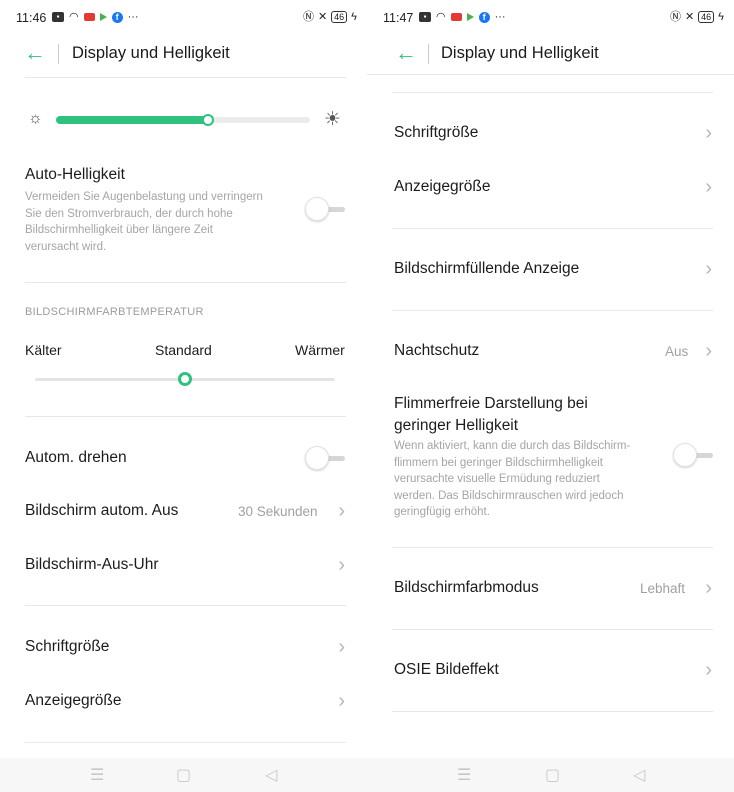 Image resolution: width=734 pixels, height=792 pixels. What do you see at coordinates (456, 425) in the screenshot?
I see `label-line: geringer Helligkeit` at bounding box center [456, 425].